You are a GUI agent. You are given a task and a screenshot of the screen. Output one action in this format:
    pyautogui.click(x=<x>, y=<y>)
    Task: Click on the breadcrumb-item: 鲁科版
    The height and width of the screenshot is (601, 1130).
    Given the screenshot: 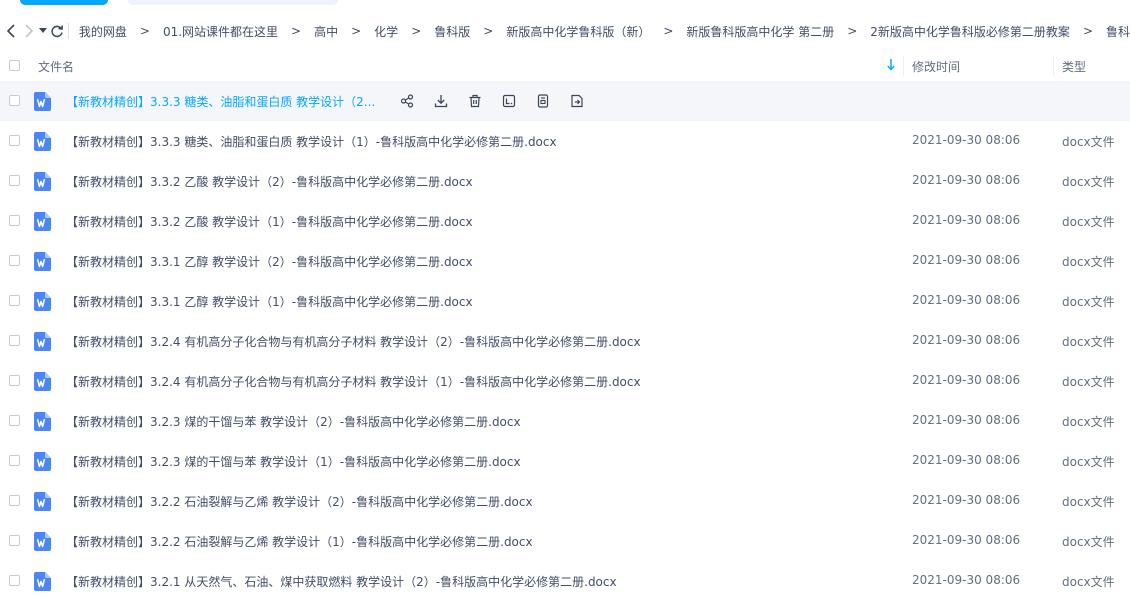 What is the action you would take?
    pyautogui.click(x=452, y=31)
    